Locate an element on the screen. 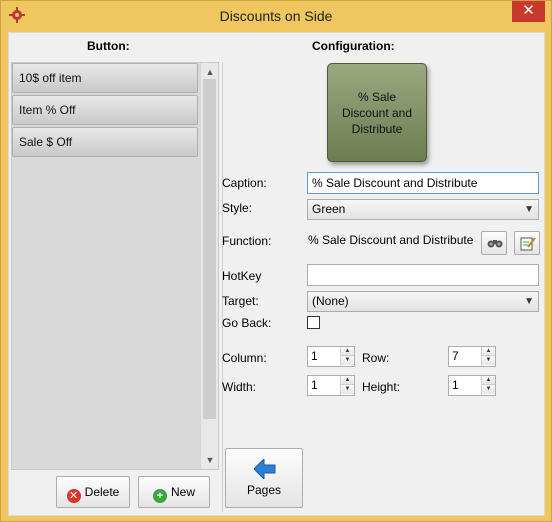 The width and height of the screenshot is (552, 522). scroll-thumb is located at coordinates (209, 249).